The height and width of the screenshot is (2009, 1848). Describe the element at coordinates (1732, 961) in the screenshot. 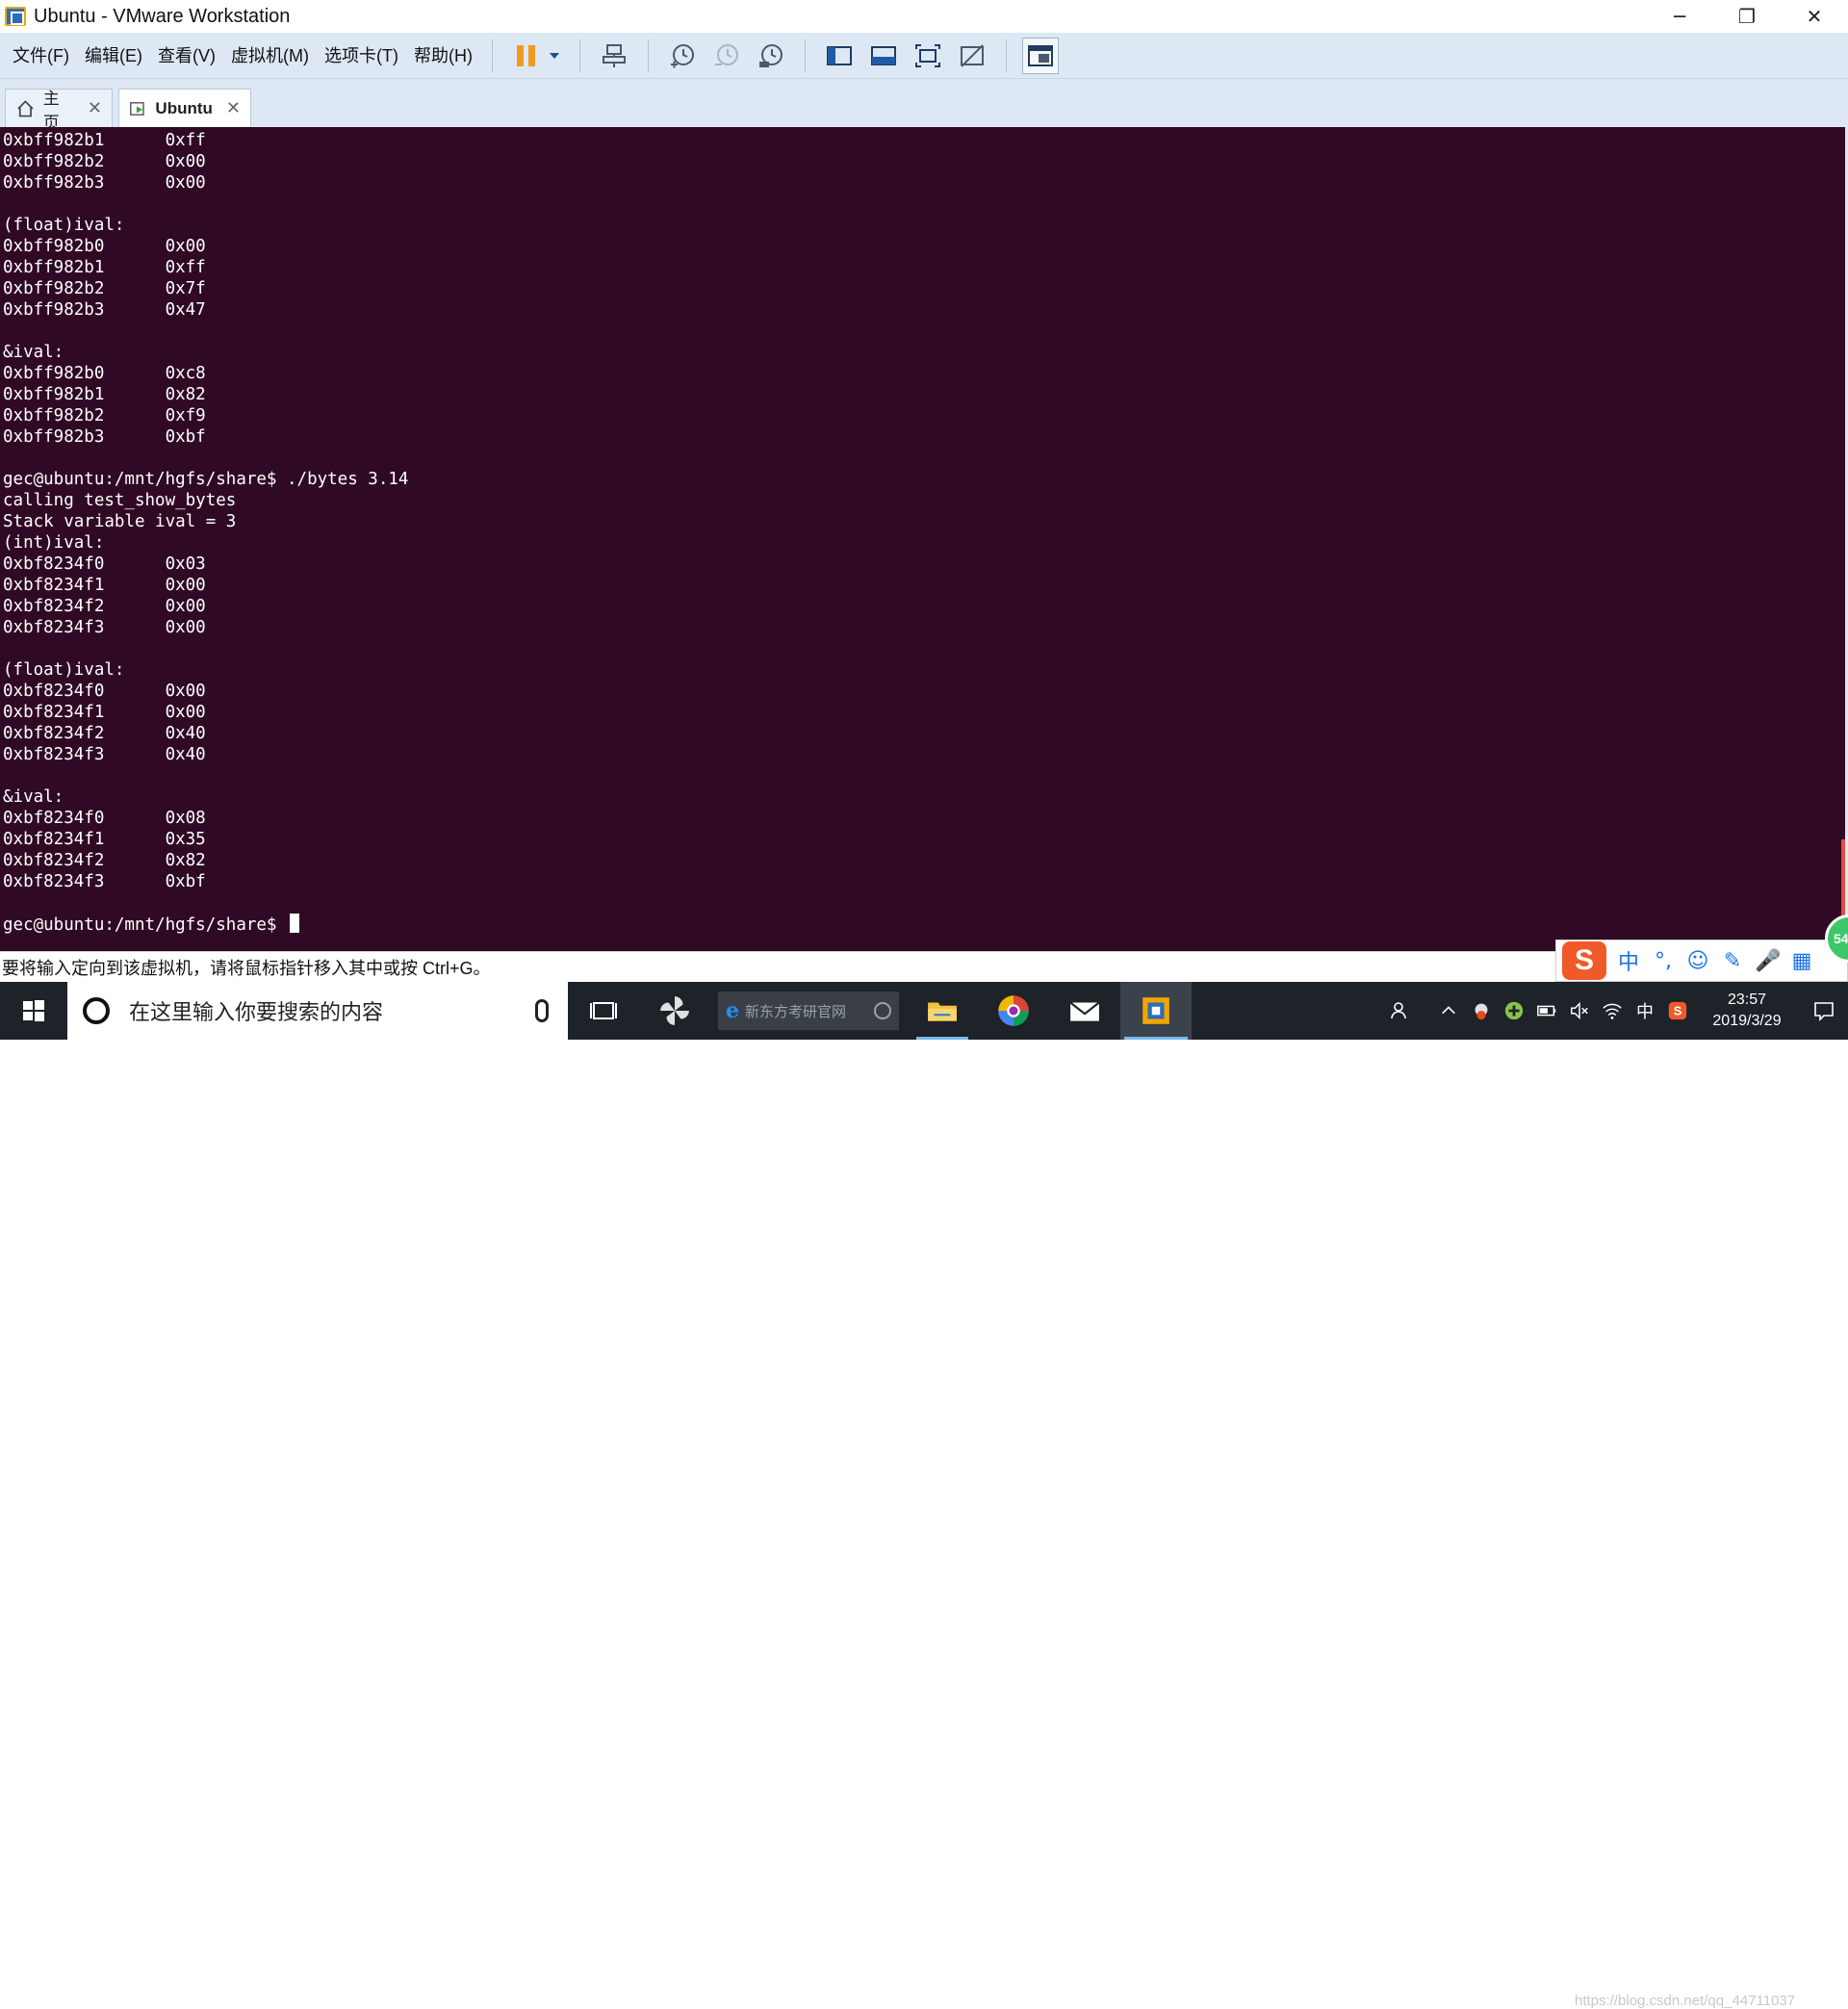

I see `ime-handwrite-icon: ✎` at that location.